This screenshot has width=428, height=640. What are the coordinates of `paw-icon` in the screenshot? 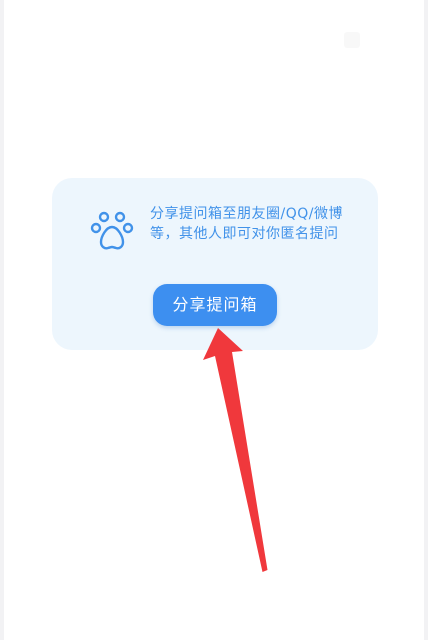 It's located at (112, 230).